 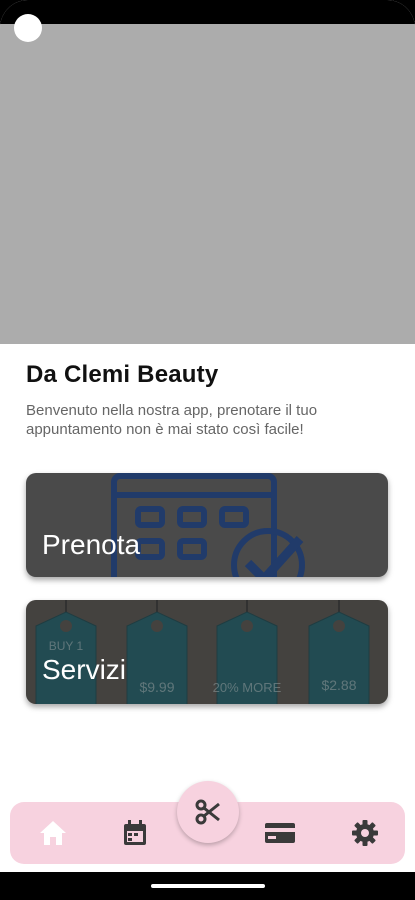 I want to click on calendar-icon, so click(x=135, y=832).